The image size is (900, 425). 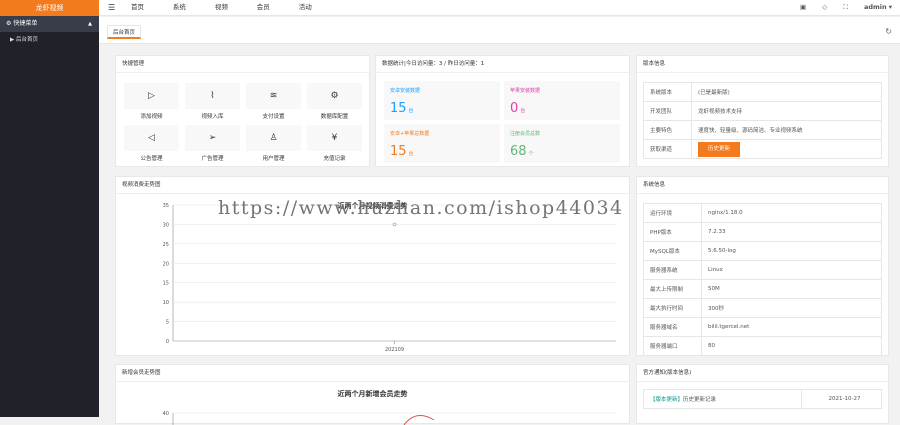 I want to click on table-row: 运行环境 nginx/1.18.0, so click(x=762, y=213).